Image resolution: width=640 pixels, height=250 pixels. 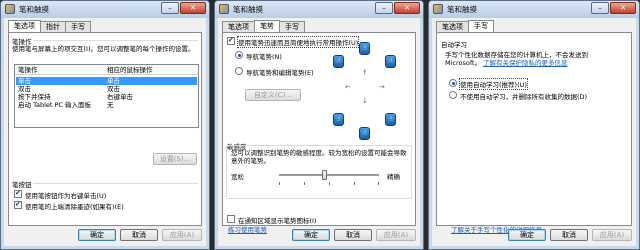 I want to click on pen-buttons-group-label: 笔按钮, so click(x=22, y=185).